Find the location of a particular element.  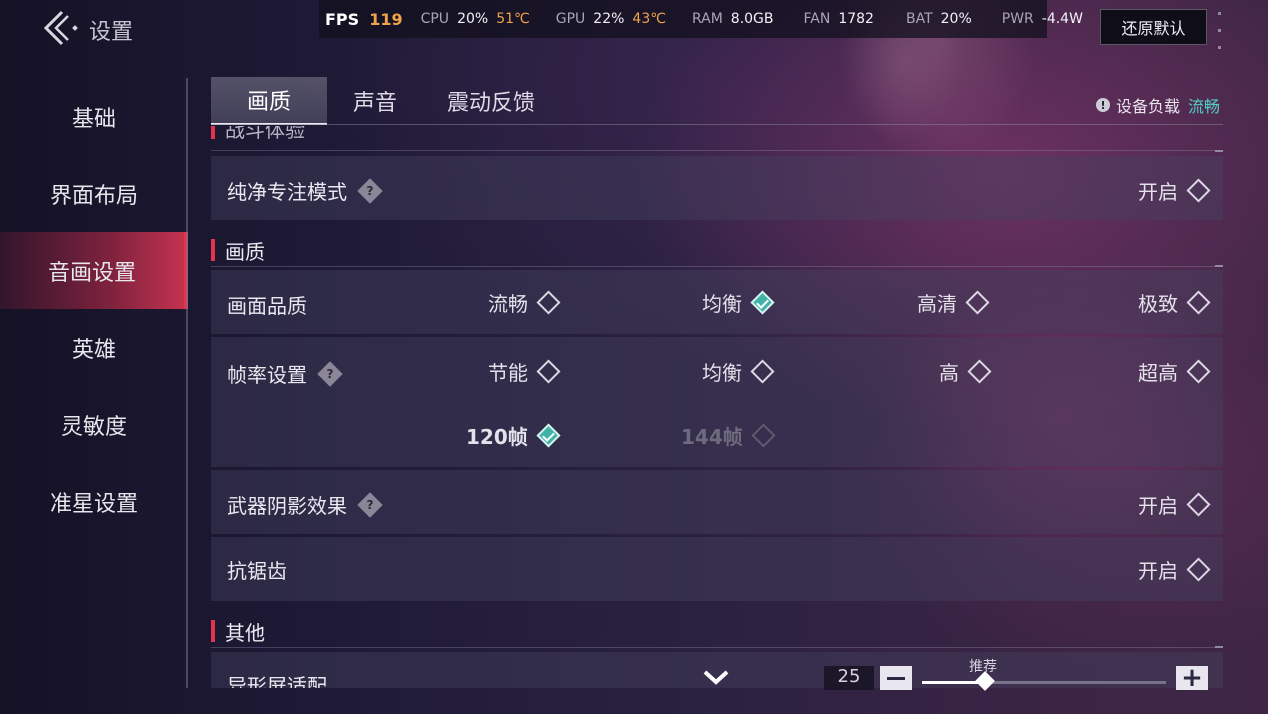

section-title: 其他 is located at coordinates (245, 632).